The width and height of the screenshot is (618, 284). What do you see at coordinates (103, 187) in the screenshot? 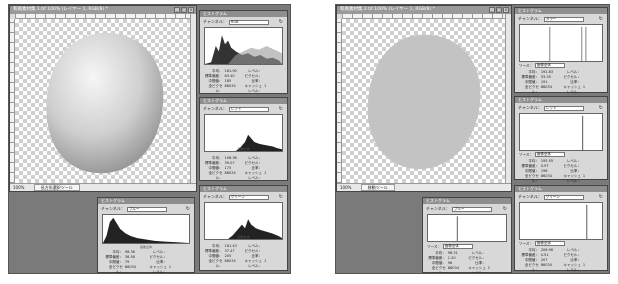
I see `status-bar: 100% 長方形選択ツール` at bounding box center [103, 187].